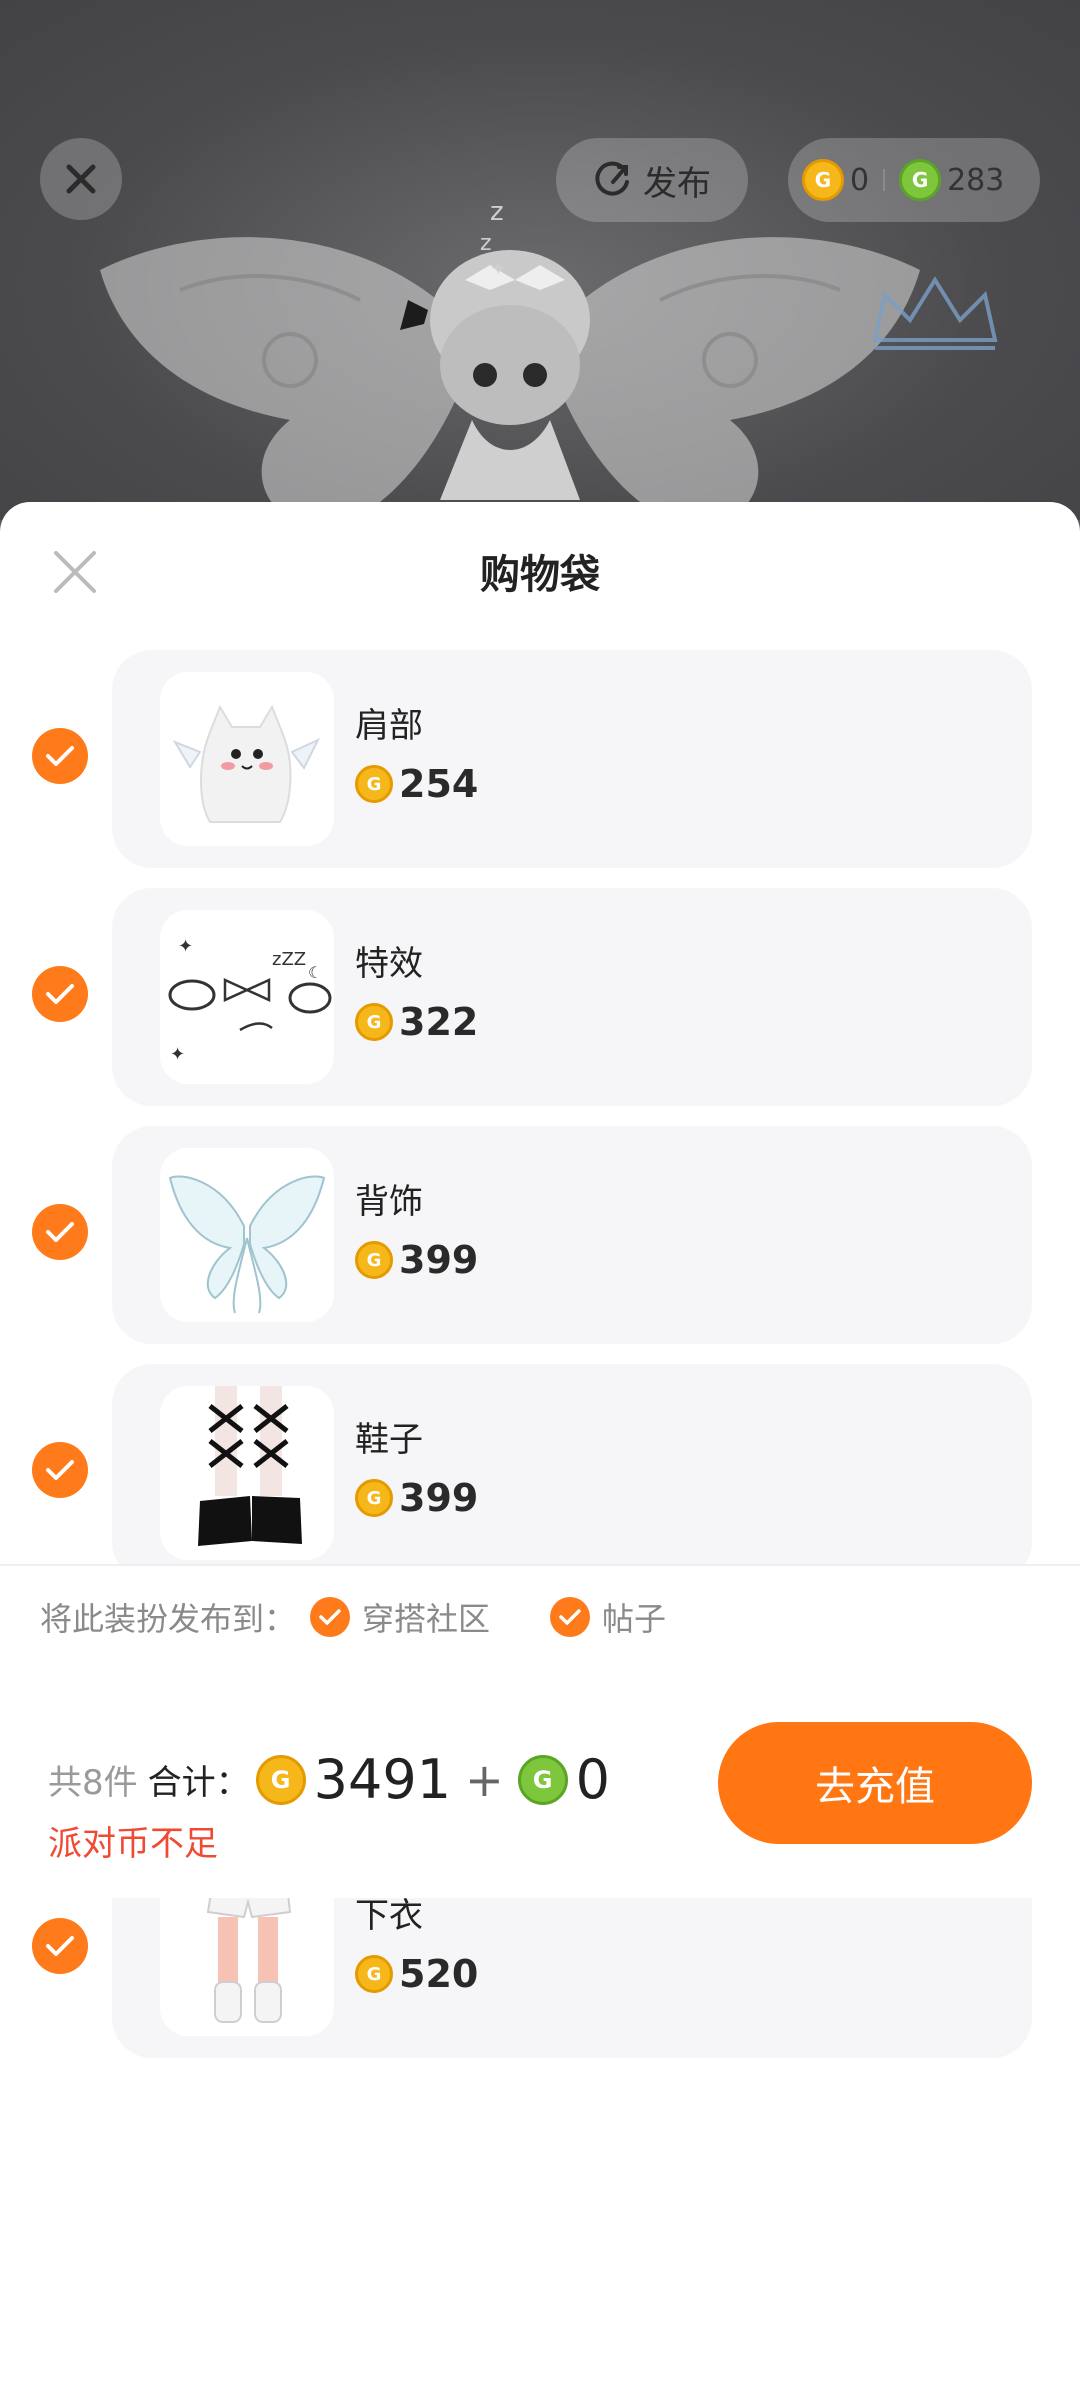 Image resolution: width=1080 pixels, height=2400 pixels. What do you see at coordinates (439, 1022) in the screenshot?
I see `price-value: 322` at bounding box center [439, 1022].